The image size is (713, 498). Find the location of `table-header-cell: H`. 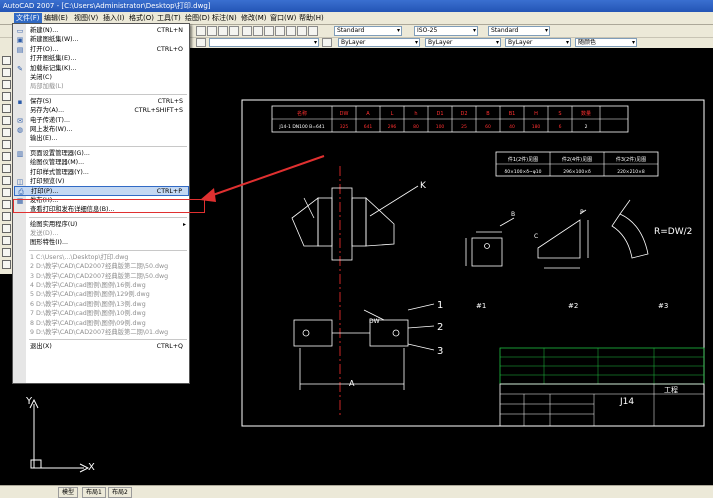

table-header-cell: H is located at coordinates (536, 114).